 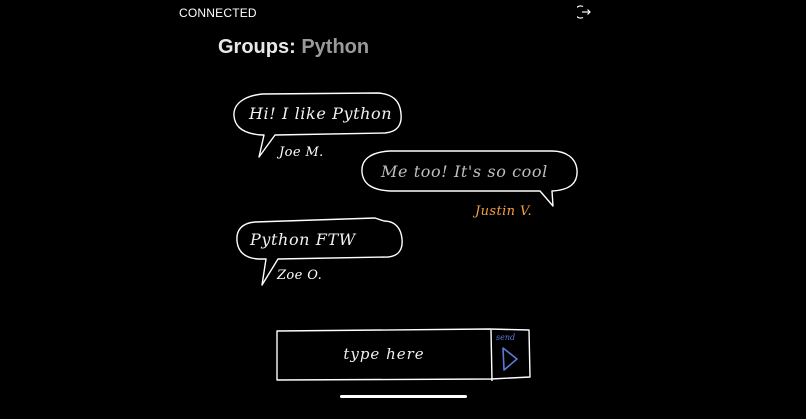 What do you see at coordinates (303, 239) in the screenshot?
I see `message-text-3: Python FTW` at bounding box center [303, 239].